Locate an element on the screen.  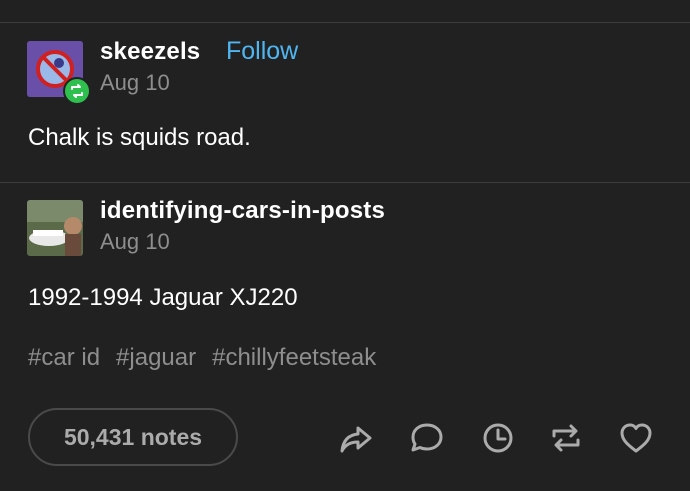
heart-icon is located at coordinates (636, 438).